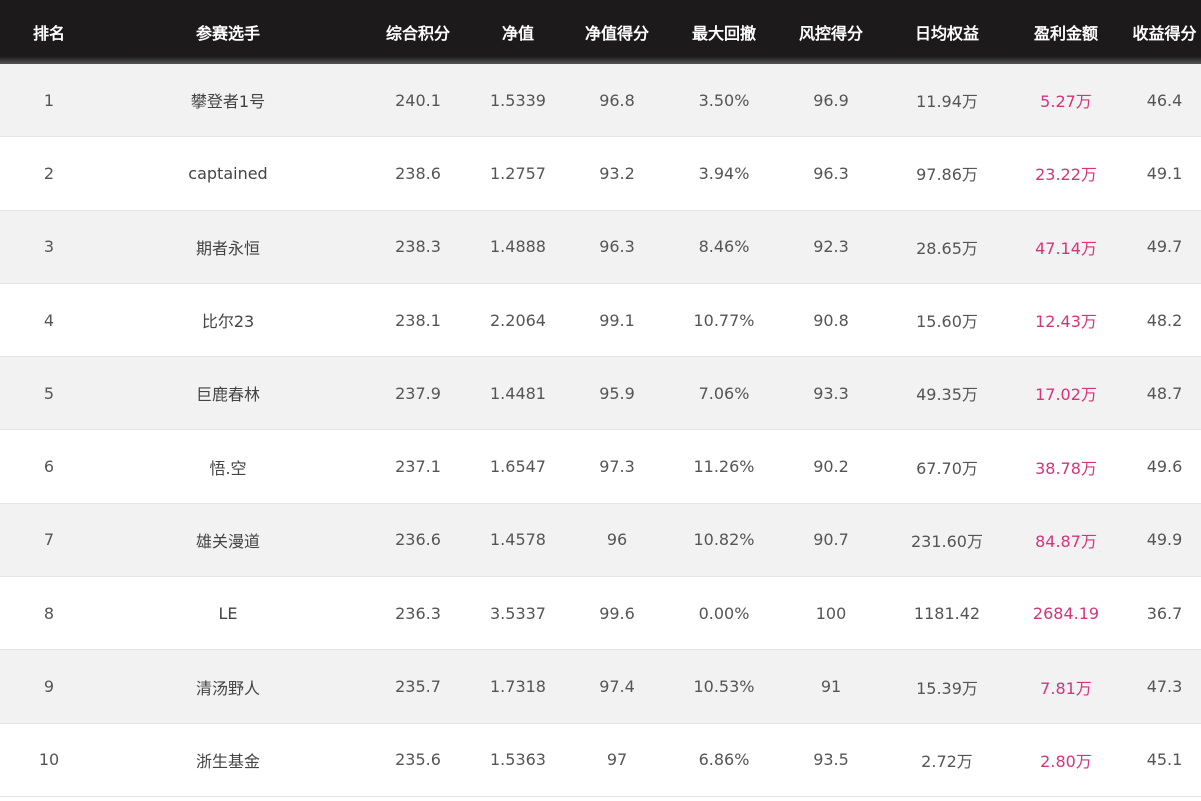 The image size is (1201, 801). Describe the element at coordinates (617, 540) in the screenshot. I see `cell-nav-score: 96` at that location.